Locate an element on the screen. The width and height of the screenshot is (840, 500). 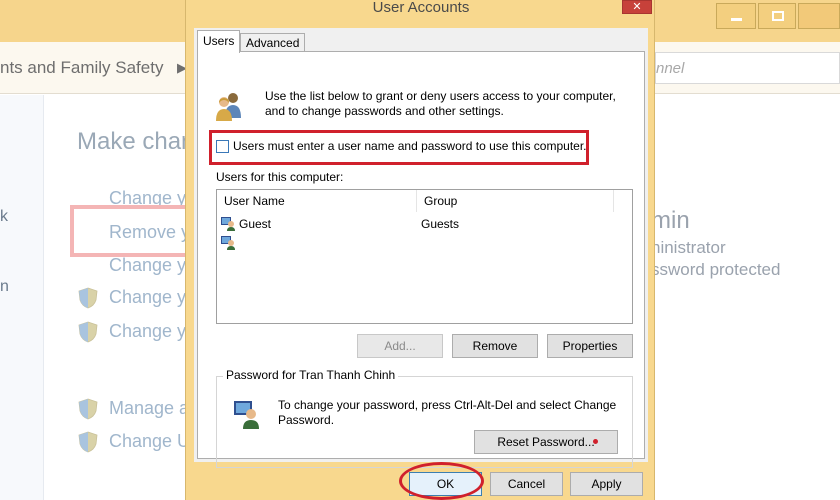
column-header-group: Group is located at coordinates (515, 201).